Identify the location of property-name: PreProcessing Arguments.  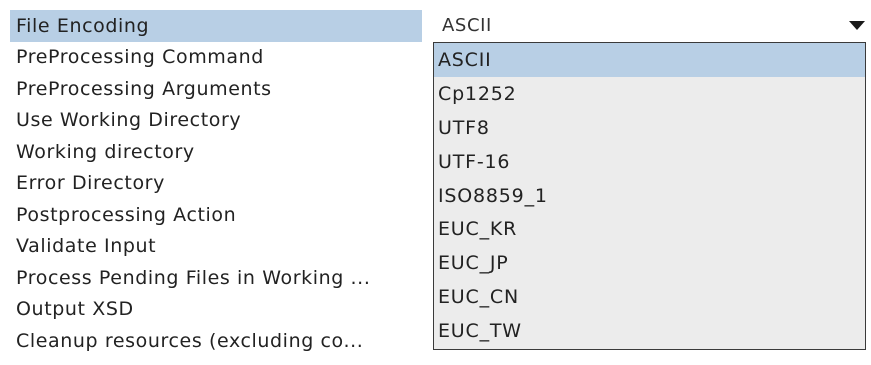
(144, 88).